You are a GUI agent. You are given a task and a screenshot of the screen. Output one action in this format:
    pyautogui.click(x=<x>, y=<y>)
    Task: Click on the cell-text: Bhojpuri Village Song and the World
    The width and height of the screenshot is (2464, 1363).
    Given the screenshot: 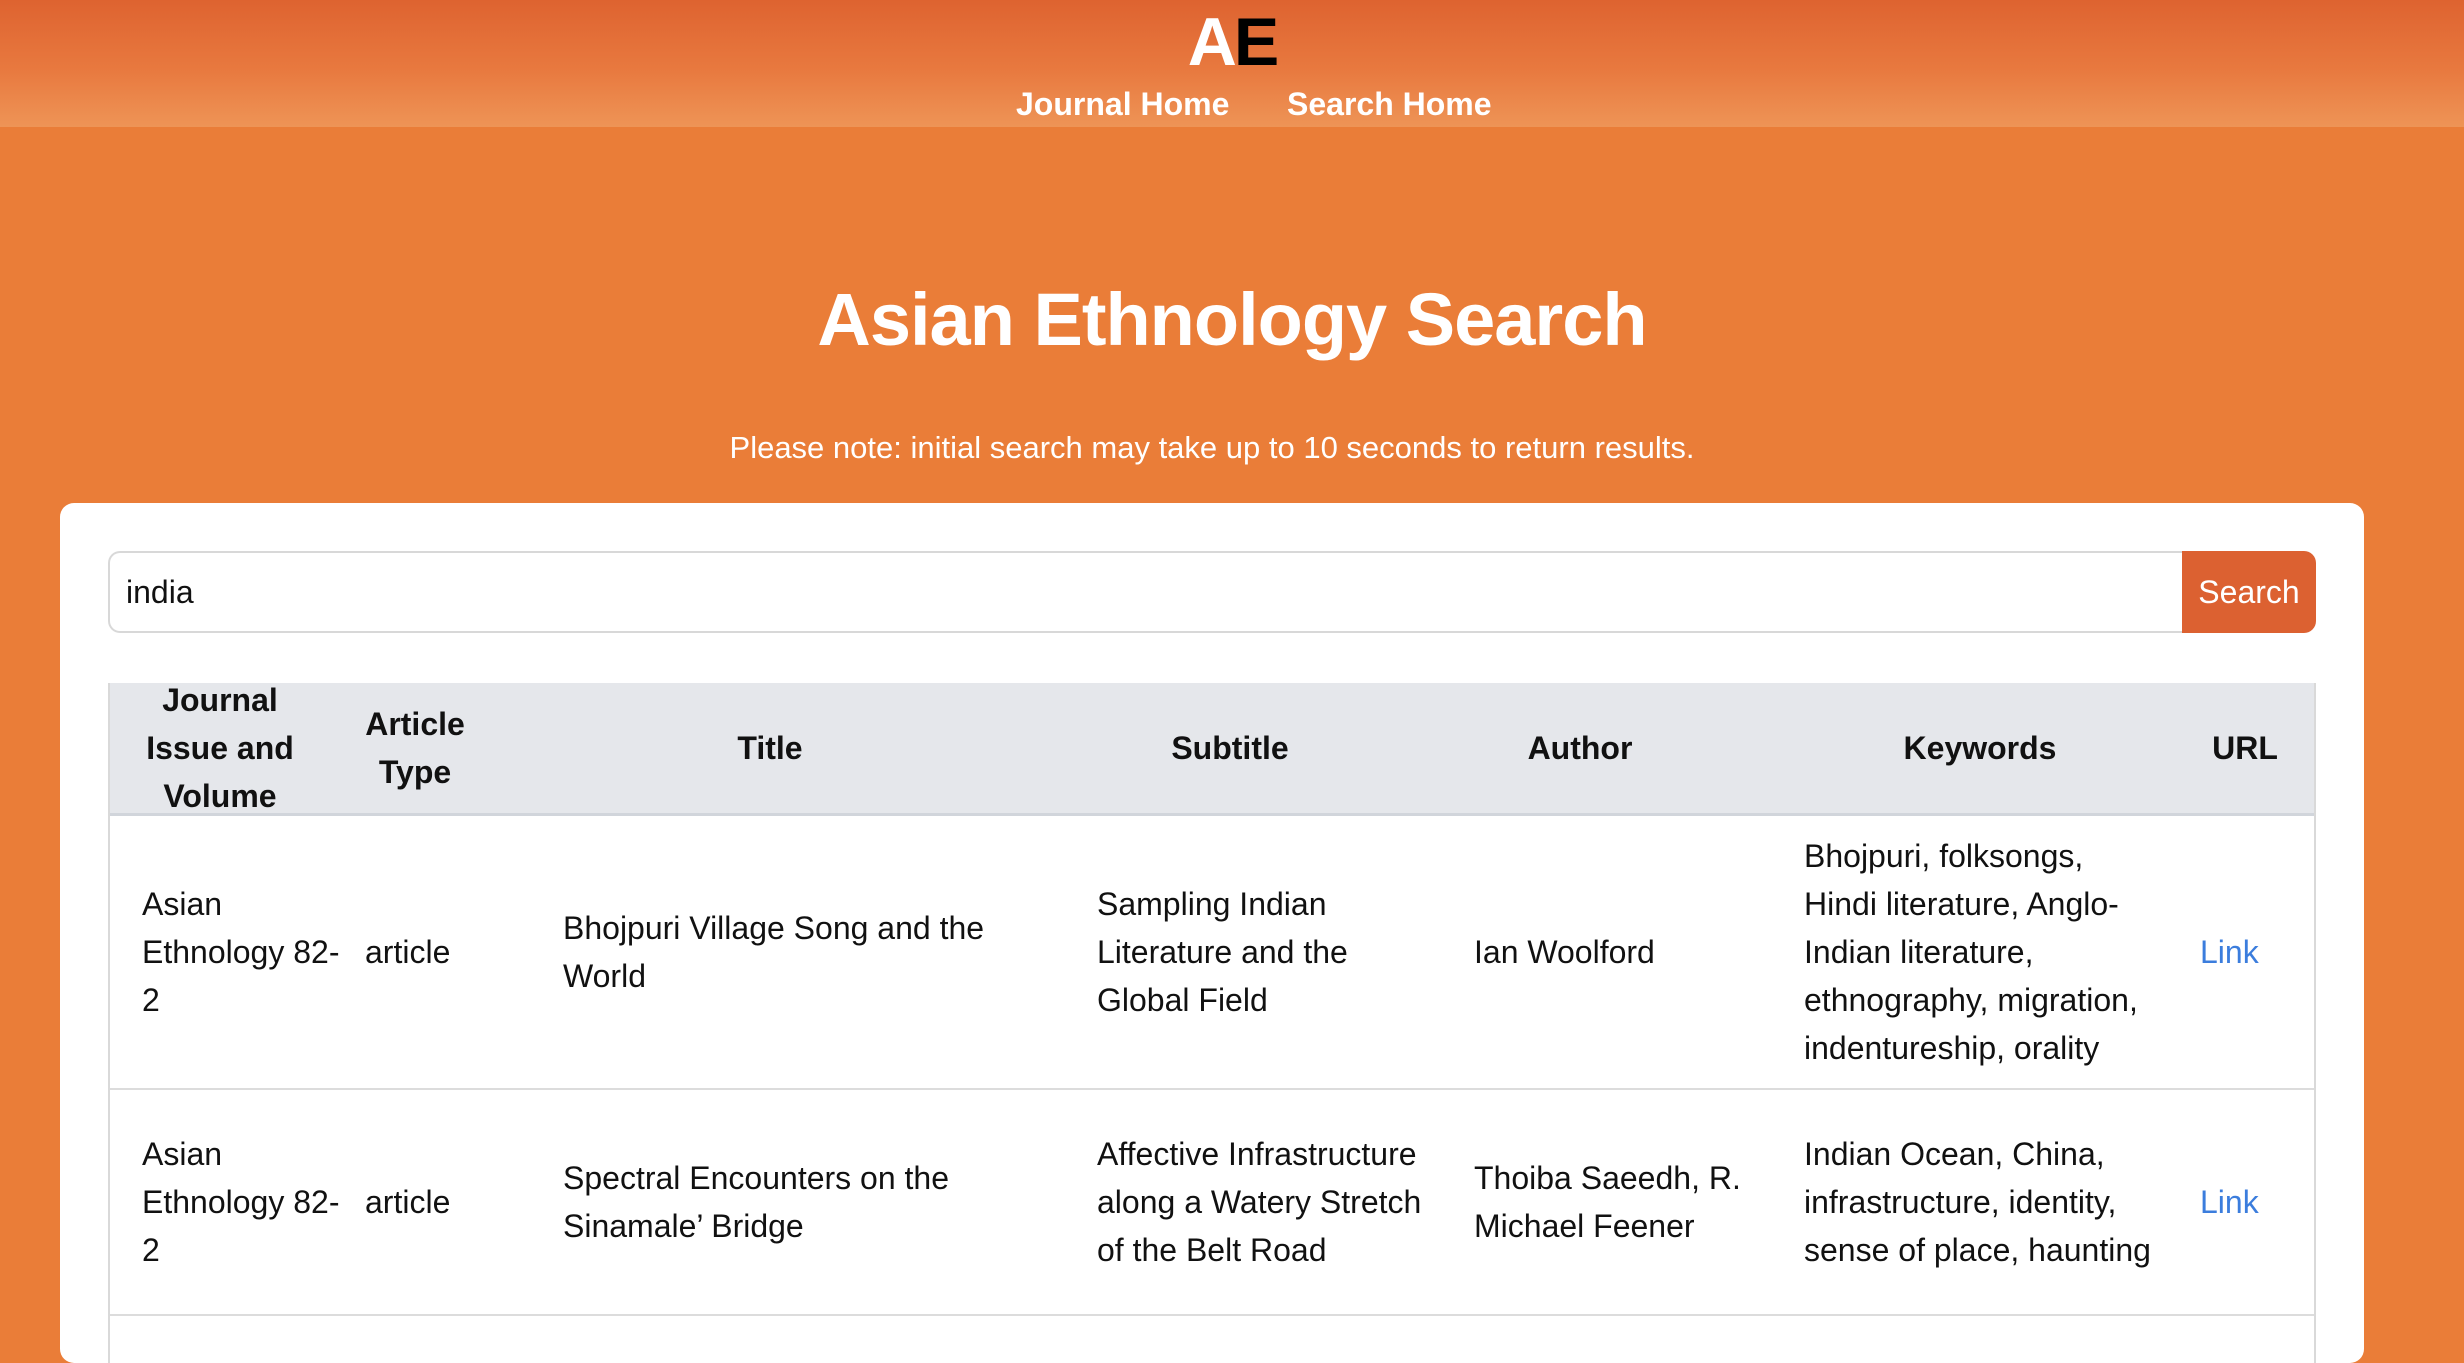 What is the action you would take?
    pyautogui.click(x=774, y=952)
    